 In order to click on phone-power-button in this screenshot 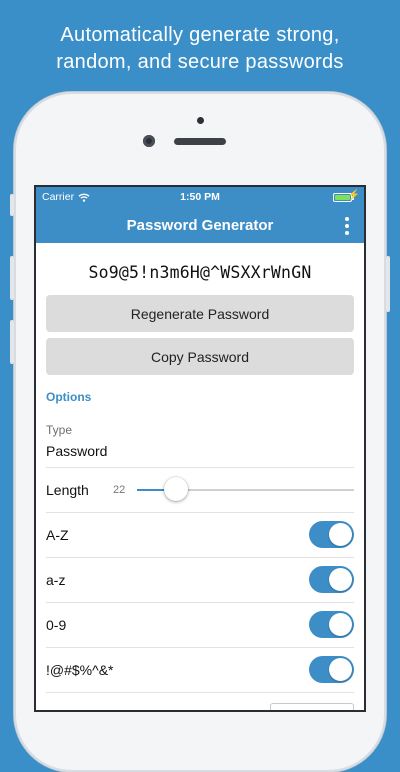, I will do `click(388, 284)`.